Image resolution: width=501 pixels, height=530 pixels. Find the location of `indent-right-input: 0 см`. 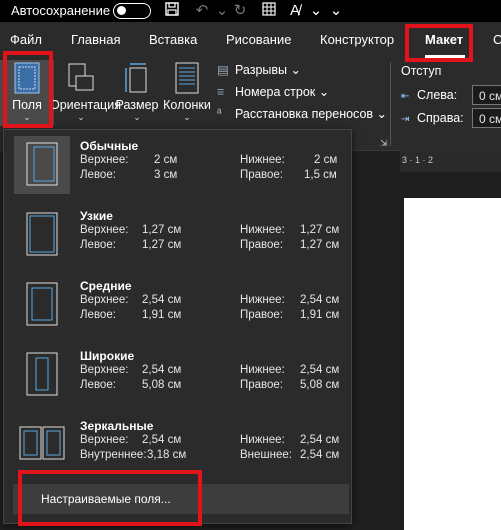

indent-right-input: 0 см is located at coordinates (486, 118).